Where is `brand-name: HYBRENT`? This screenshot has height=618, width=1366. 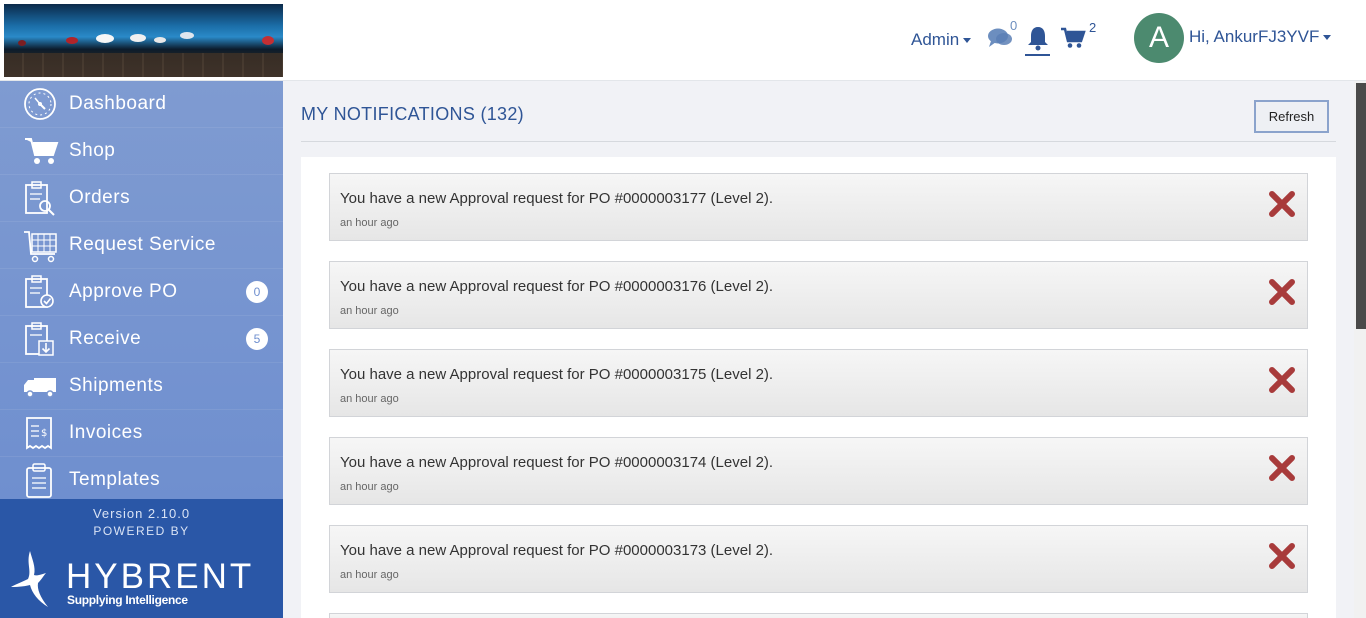
brand-name: HYBRENT is located at coordinates (160, 576).